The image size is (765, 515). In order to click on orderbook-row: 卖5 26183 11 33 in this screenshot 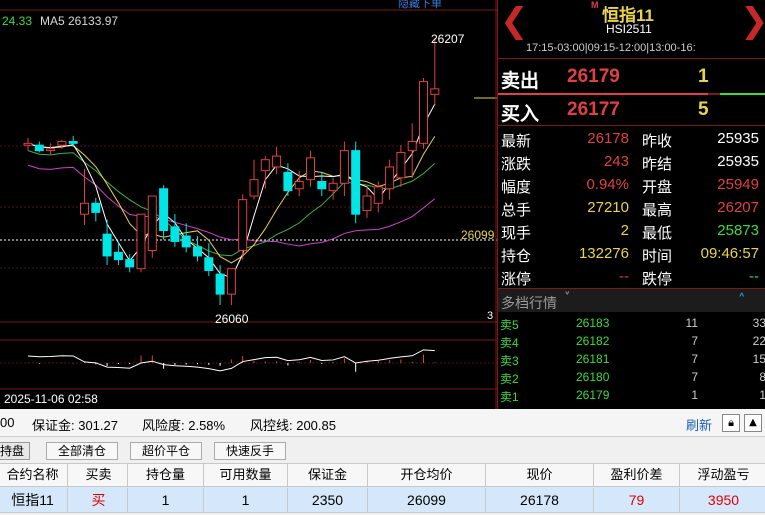, I will do `click(631, 323)`.